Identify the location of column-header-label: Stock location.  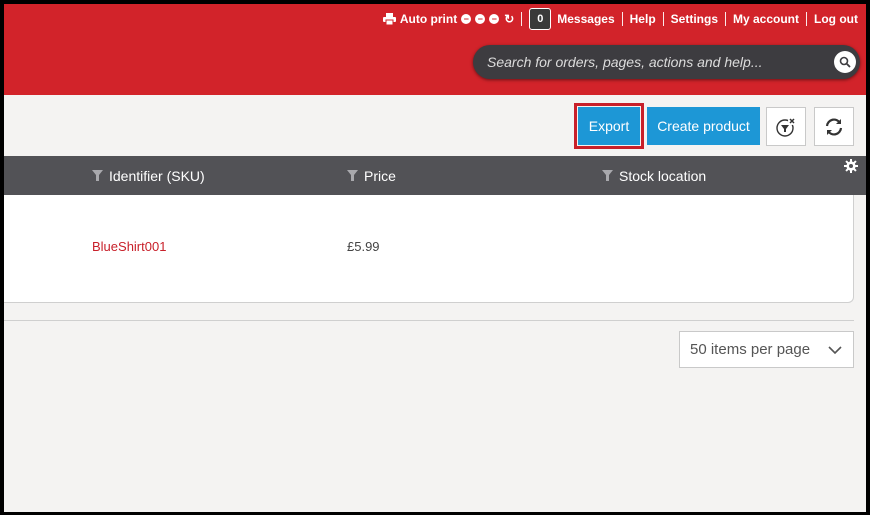
(663, 175).